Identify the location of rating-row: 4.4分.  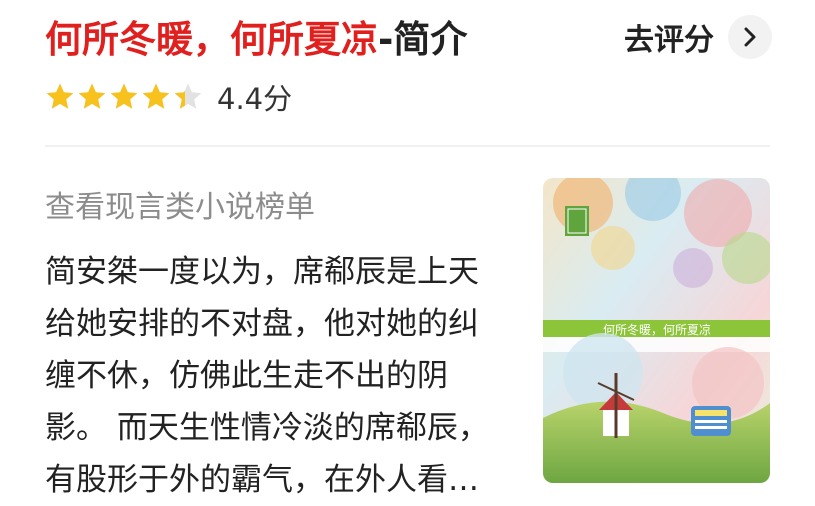
(168, 97).